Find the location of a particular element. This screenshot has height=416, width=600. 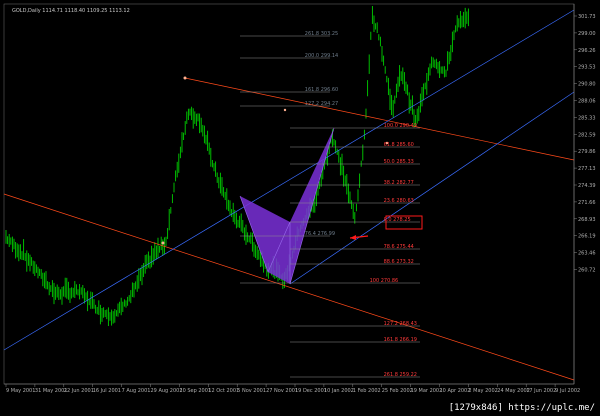

price-axis-label: 282.59 is located at coordinates (587, 135).